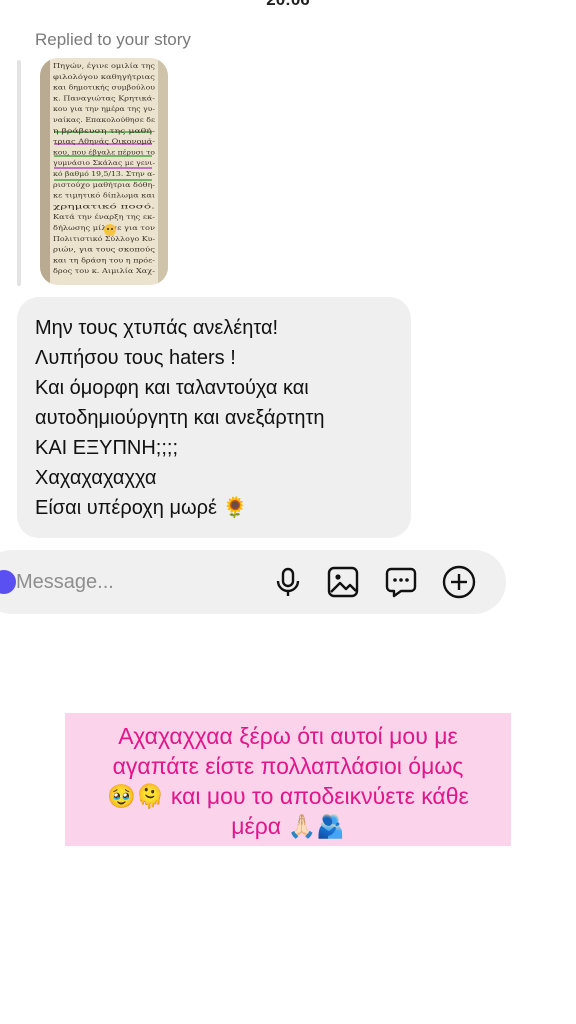 Image resolution: width=576 pixels, height=1024 pixels. Describe the element at coordinates (131, 582) in the screenshot. I see `message-input` at that location.